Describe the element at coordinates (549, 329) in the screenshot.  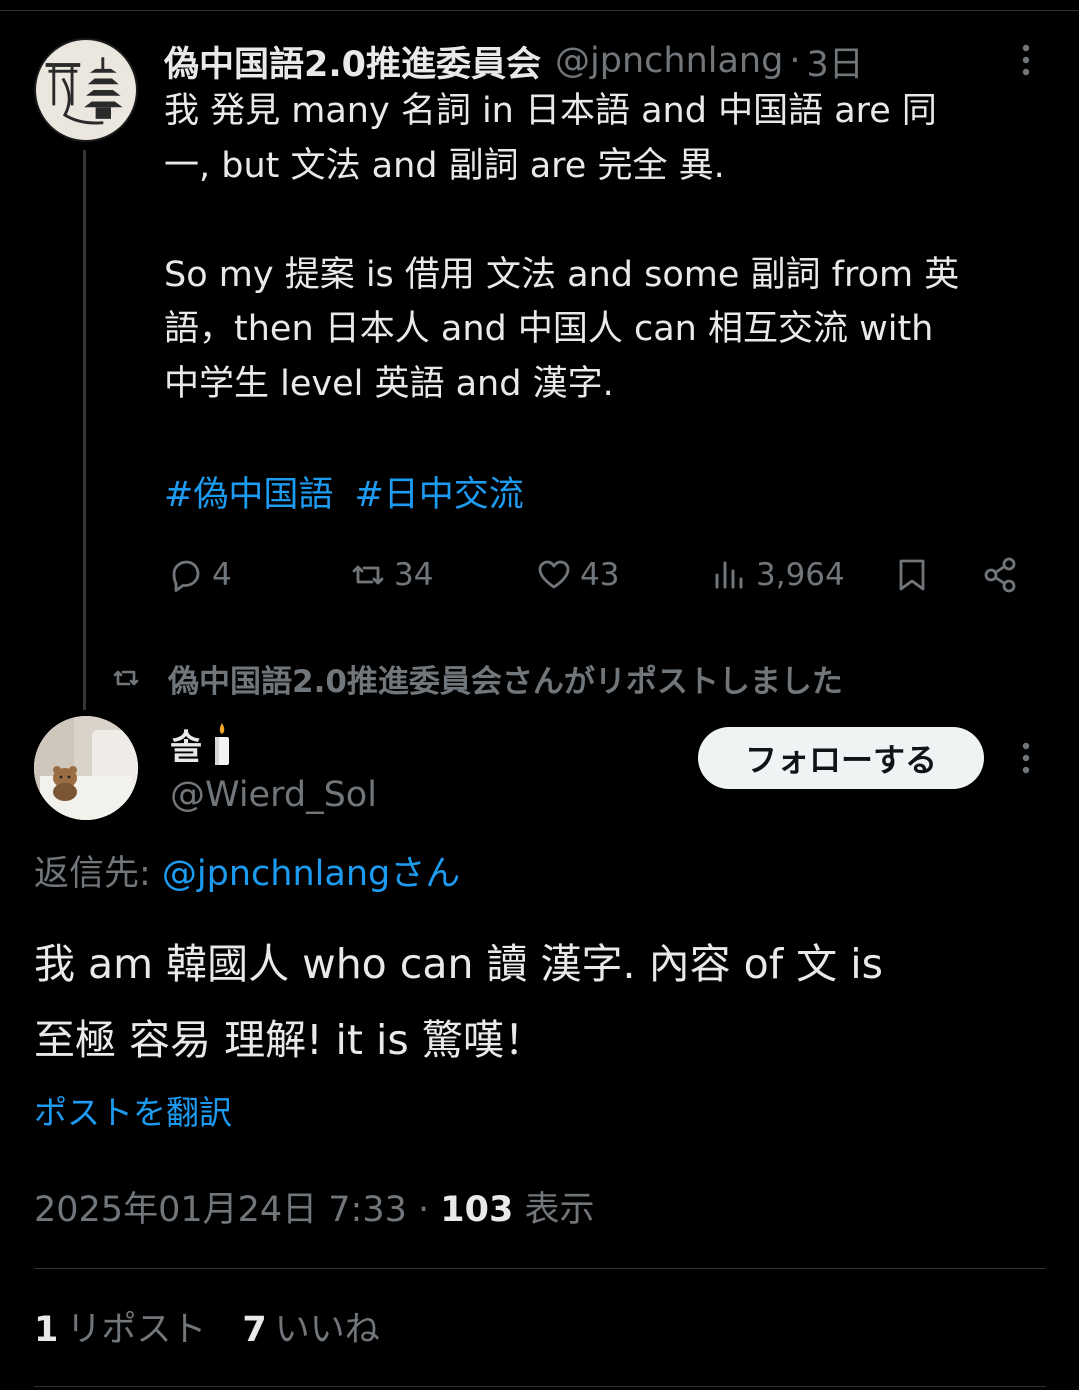
I see `body-line: 語，then 日本人 and 中国人 can 相互交流 with` at that location.